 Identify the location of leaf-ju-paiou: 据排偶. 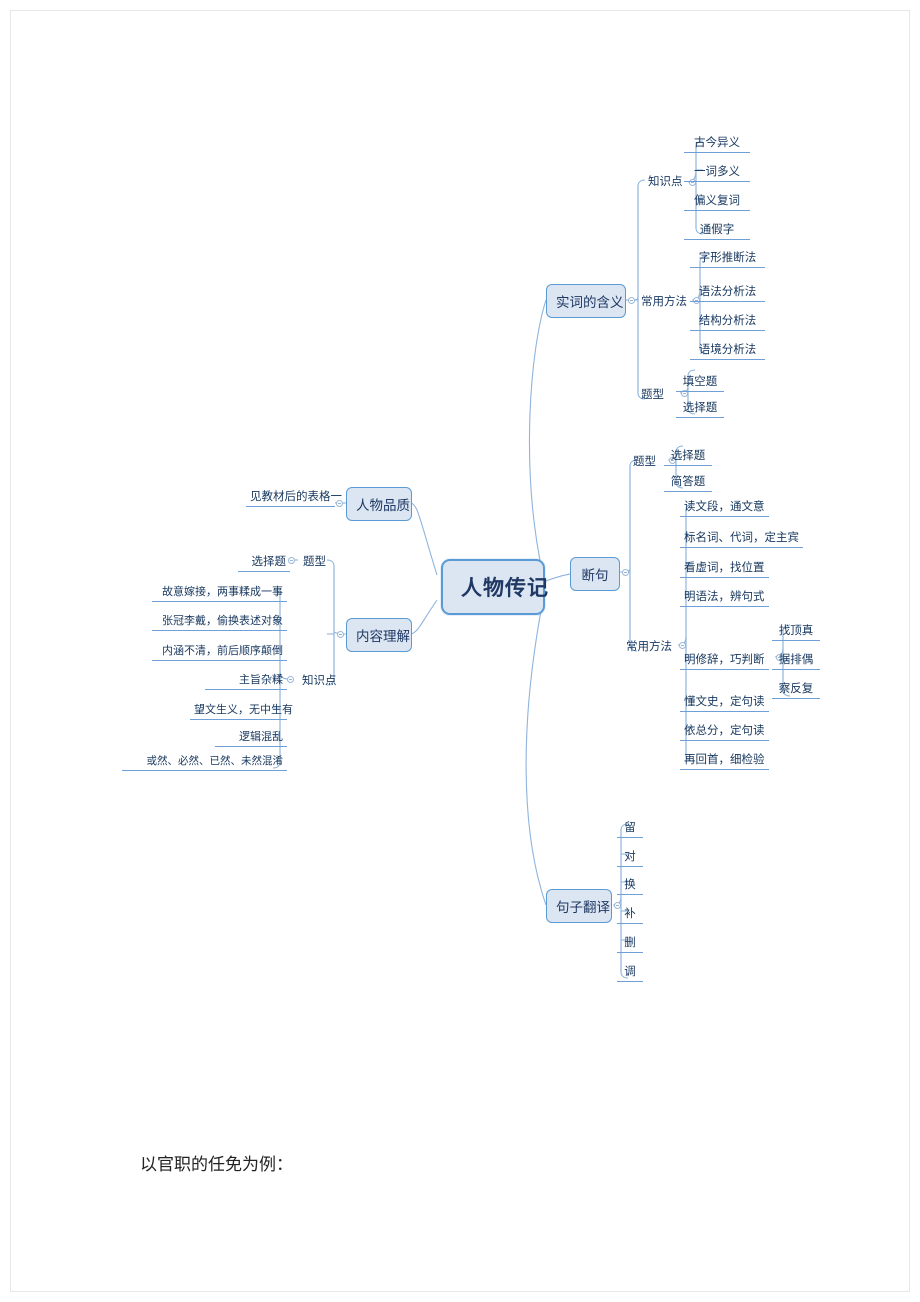
(796, 660).